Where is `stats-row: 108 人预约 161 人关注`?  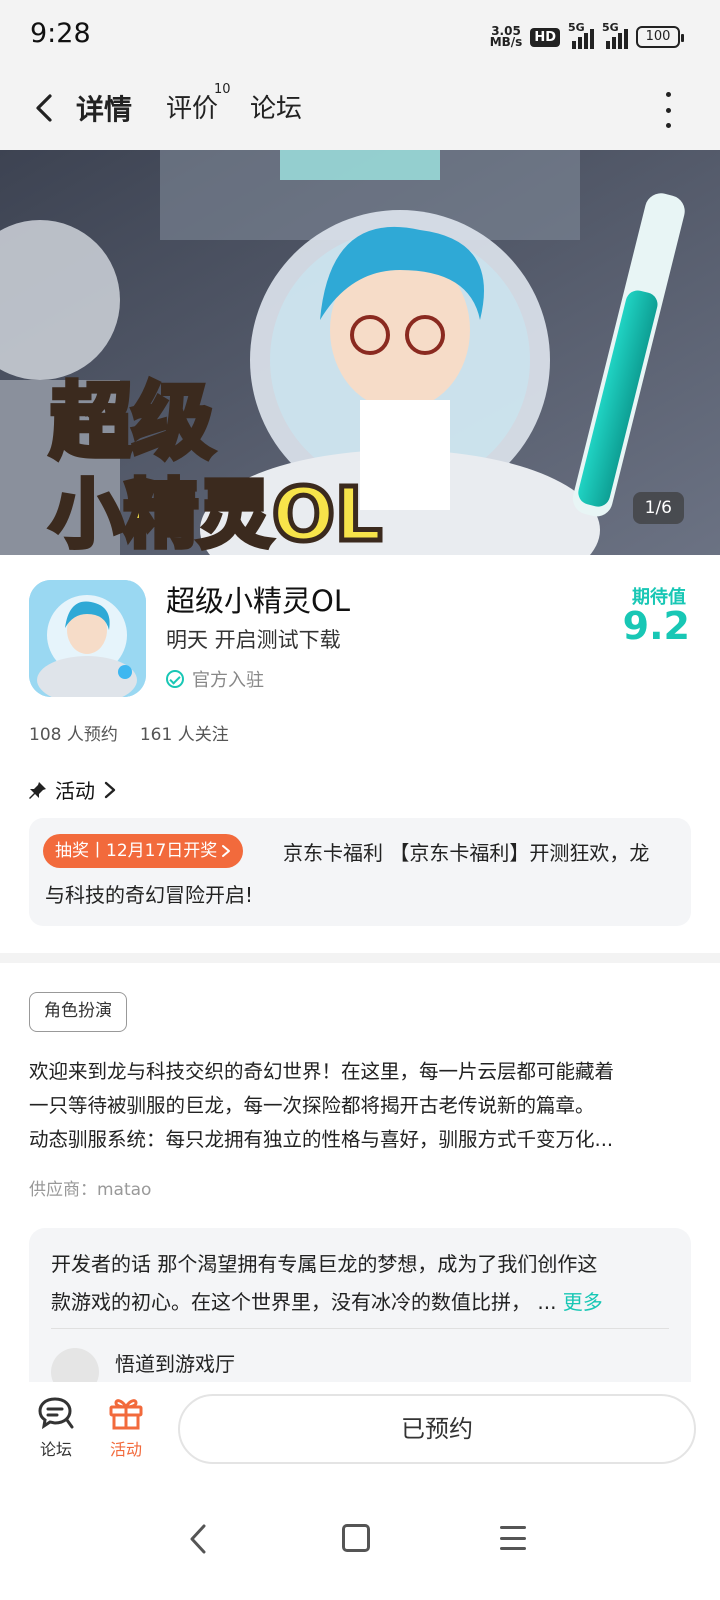
stats-row: 108 人预约 161 人关注 is located at coordinates (129, 732).